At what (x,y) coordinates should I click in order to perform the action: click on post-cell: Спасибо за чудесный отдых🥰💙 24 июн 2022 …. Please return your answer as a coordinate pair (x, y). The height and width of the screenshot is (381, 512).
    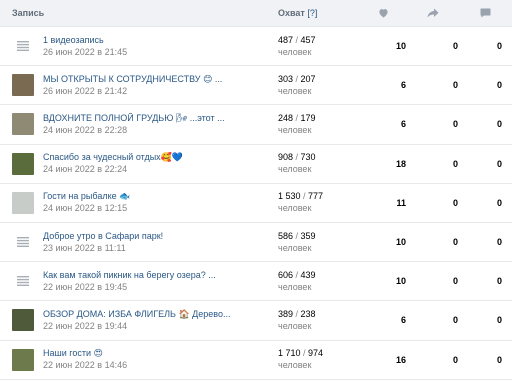
    Looking at the image, I should click on (136, 163).